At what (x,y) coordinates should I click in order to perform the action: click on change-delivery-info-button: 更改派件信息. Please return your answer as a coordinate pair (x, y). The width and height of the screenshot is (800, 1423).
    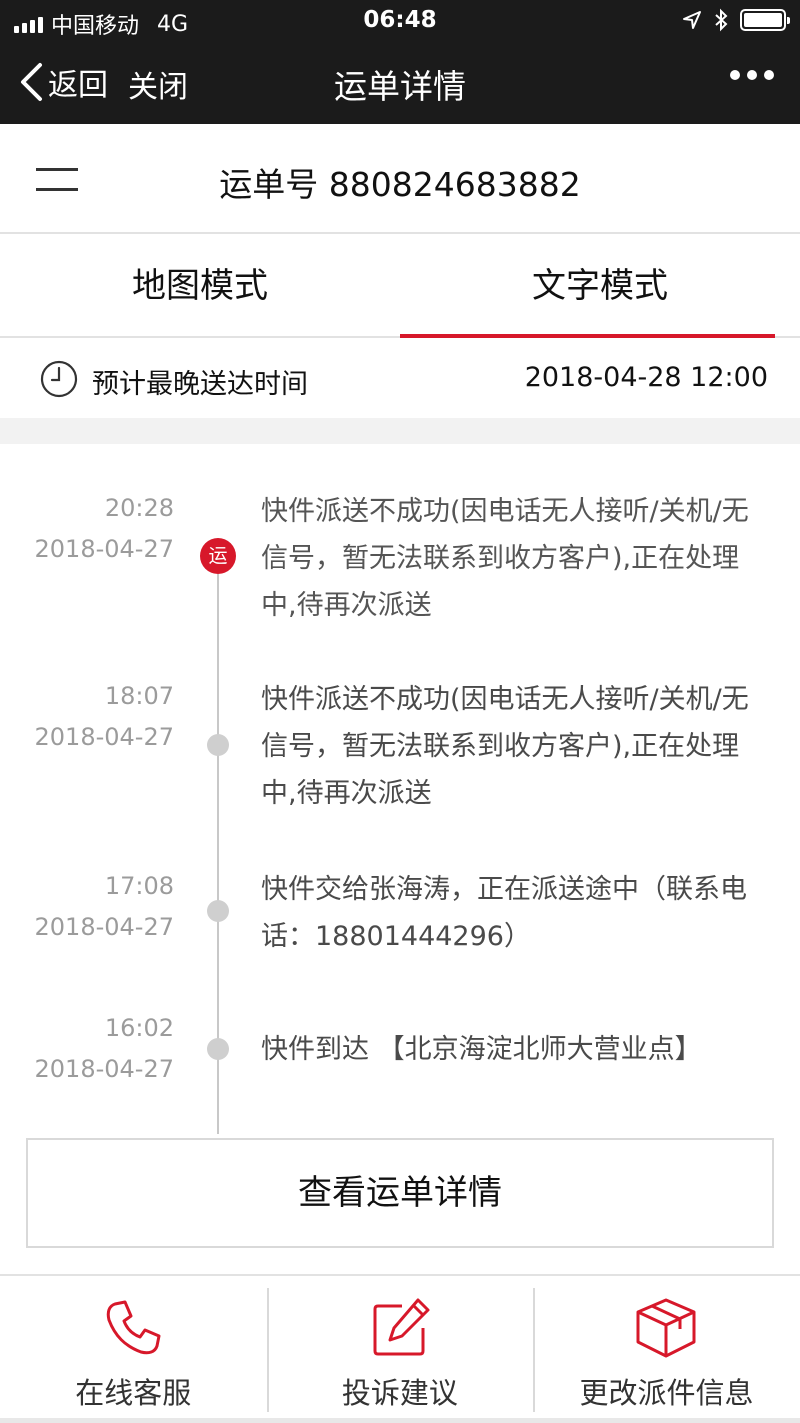
    Looking at the image, I should click on (666, 1349).